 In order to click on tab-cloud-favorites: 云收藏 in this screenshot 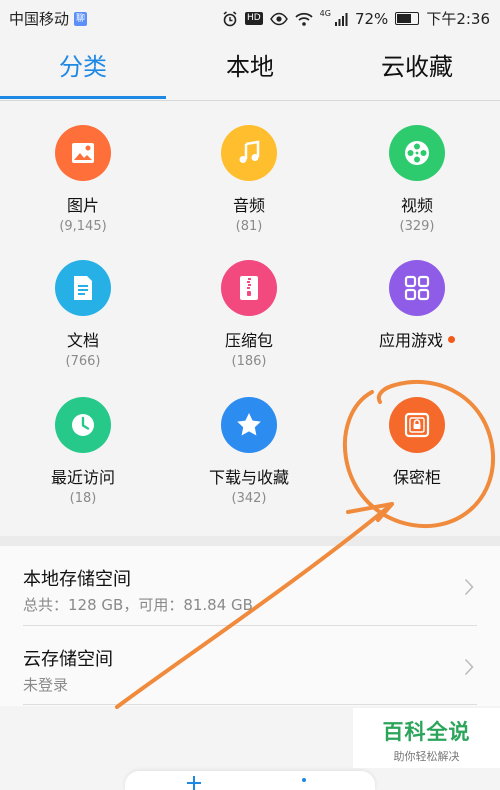, I will do `click(417, 67)`.